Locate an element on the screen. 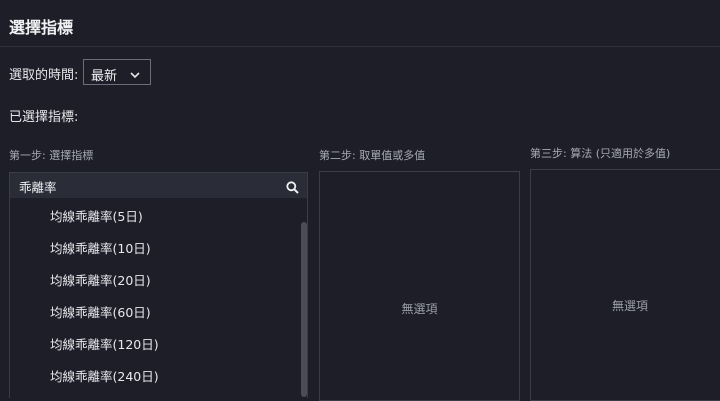  time-label: 選取的時間: is located at coordinates (44, 75).